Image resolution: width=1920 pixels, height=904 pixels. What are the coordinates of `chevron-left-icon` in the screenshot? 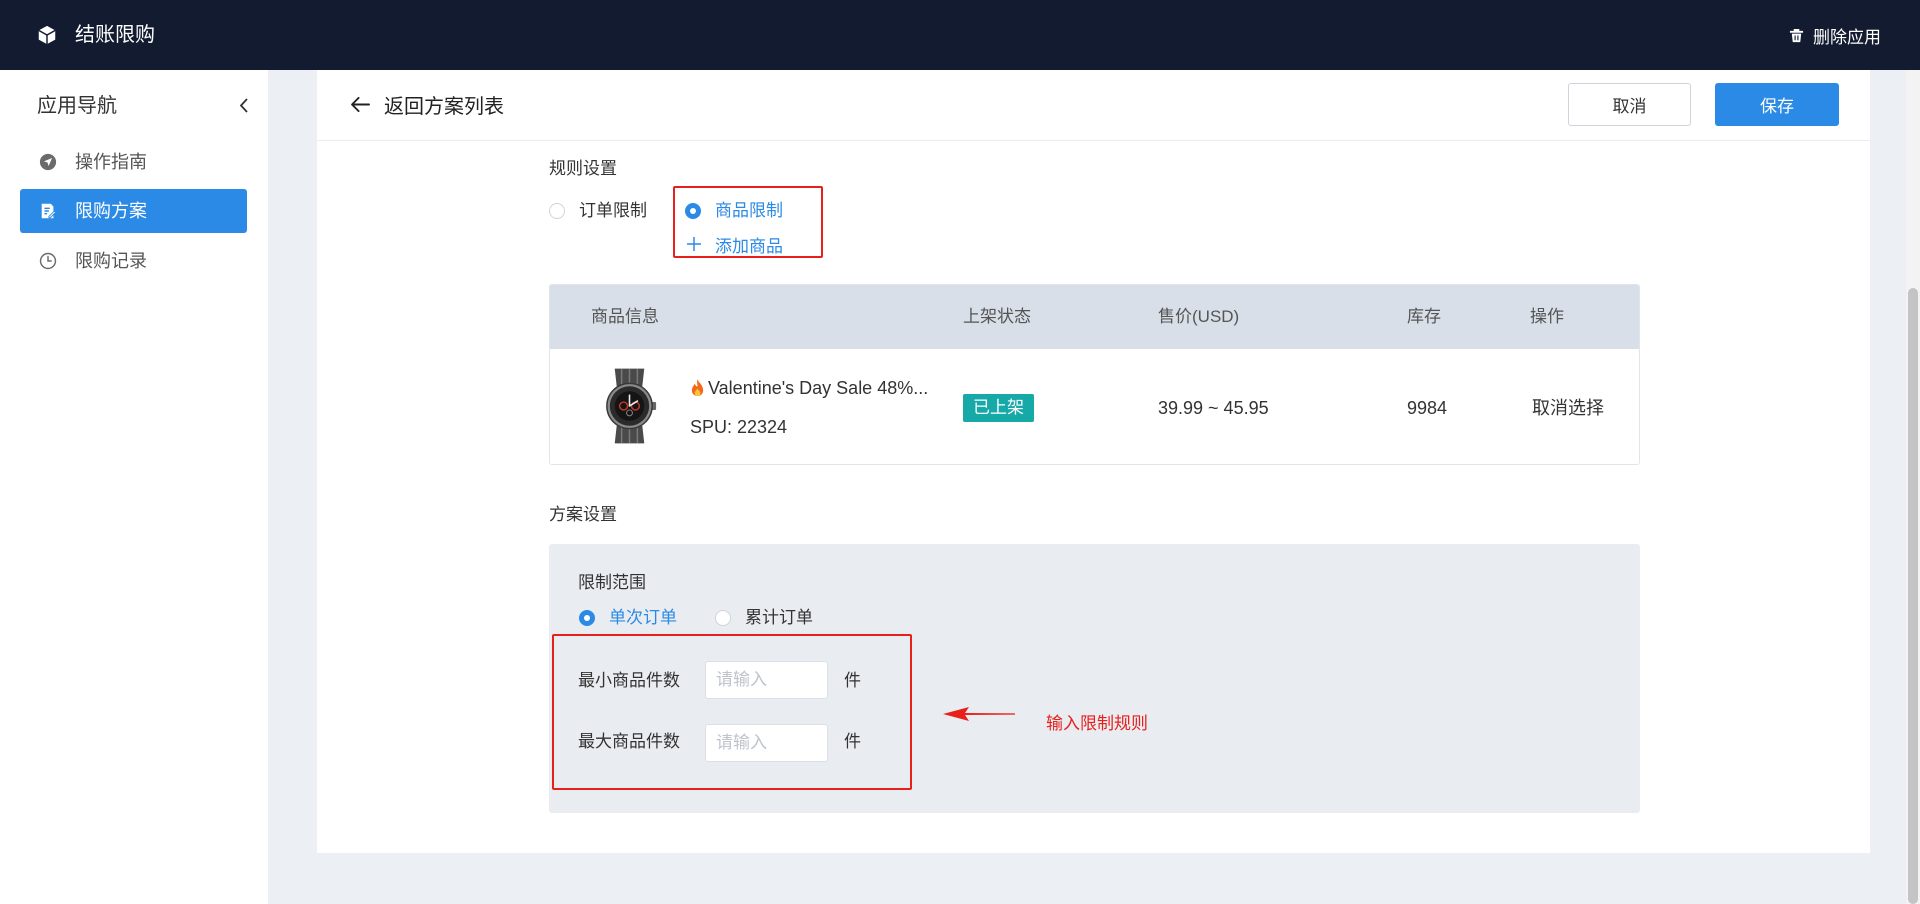 It's located at (244, 105).